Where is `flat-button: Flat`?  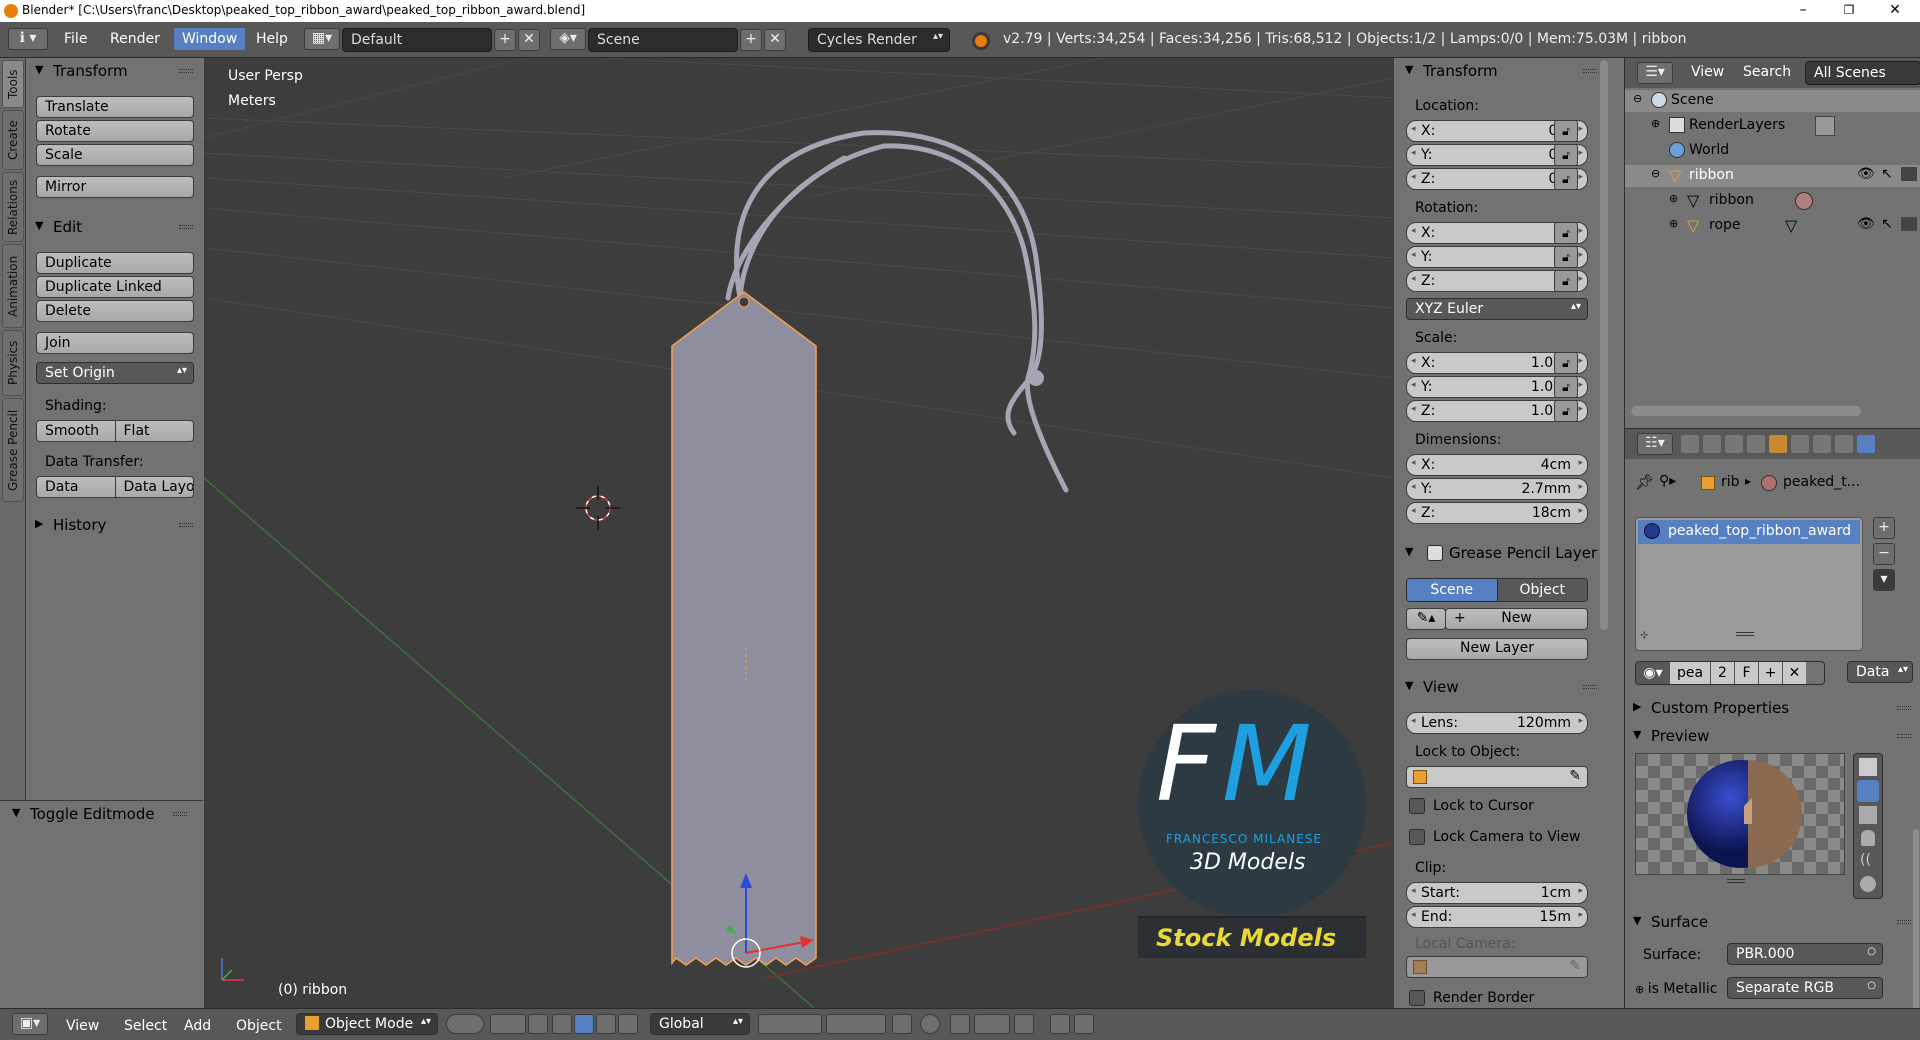 flat-button: Flat is located at coordinates (153, 431).